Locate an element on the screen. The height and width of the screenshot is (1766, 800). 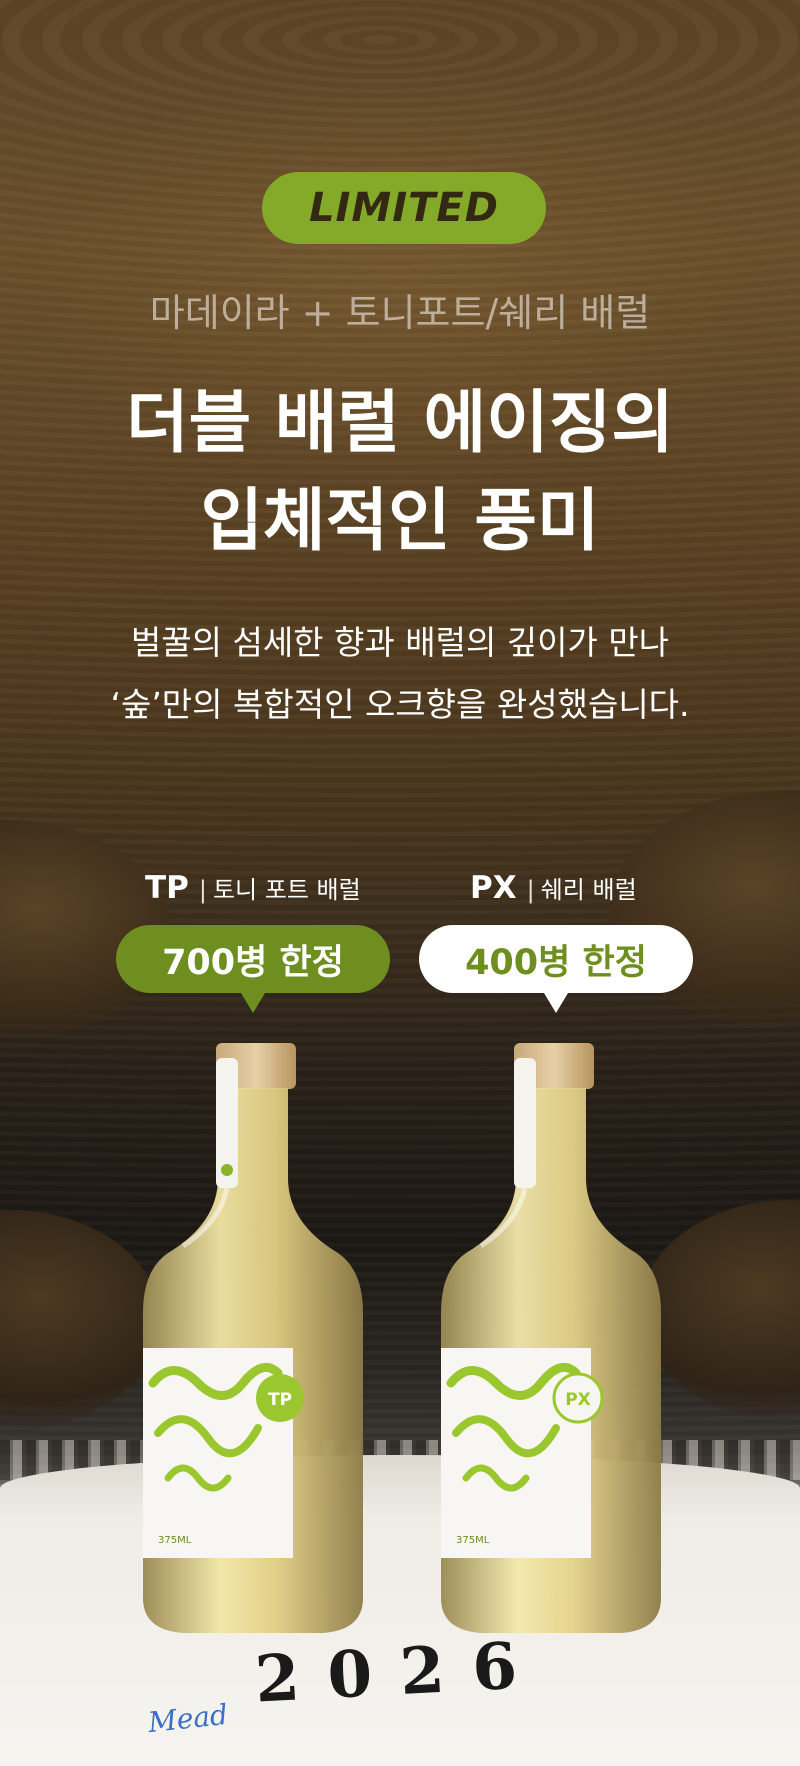
product-label-tp: TP | 토니 포트 배럴 is located at coordinates (253, 888).